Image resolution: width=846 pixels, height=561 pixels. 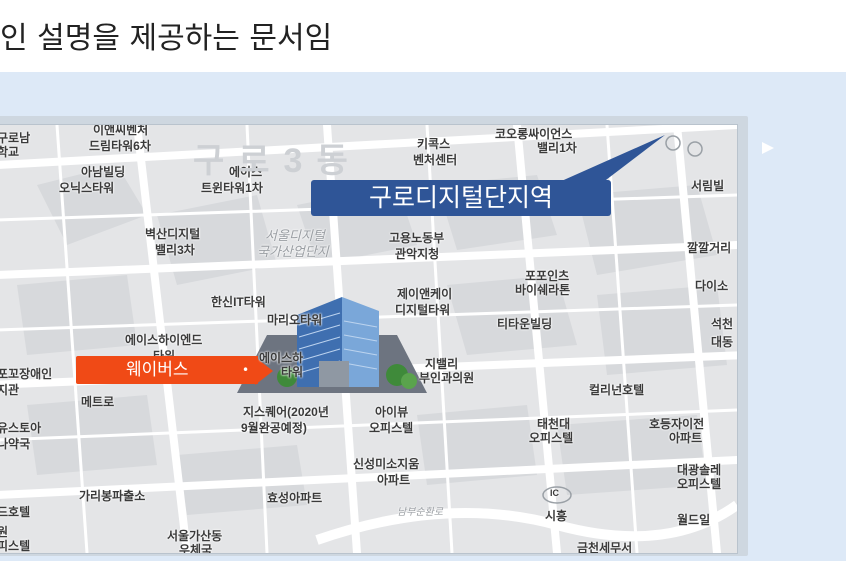 I want to click on map-label: 드호텔, so click(x=15, y=512).